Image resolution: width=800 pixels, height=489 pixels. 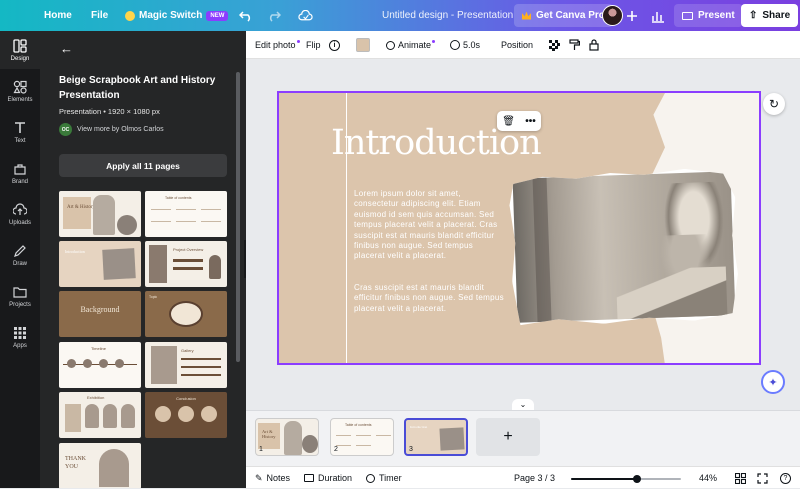 What do you see at coordinates (753, 15) in the screenshot?
I see `share-icon: ⇧` at bounding box center [753, 15].